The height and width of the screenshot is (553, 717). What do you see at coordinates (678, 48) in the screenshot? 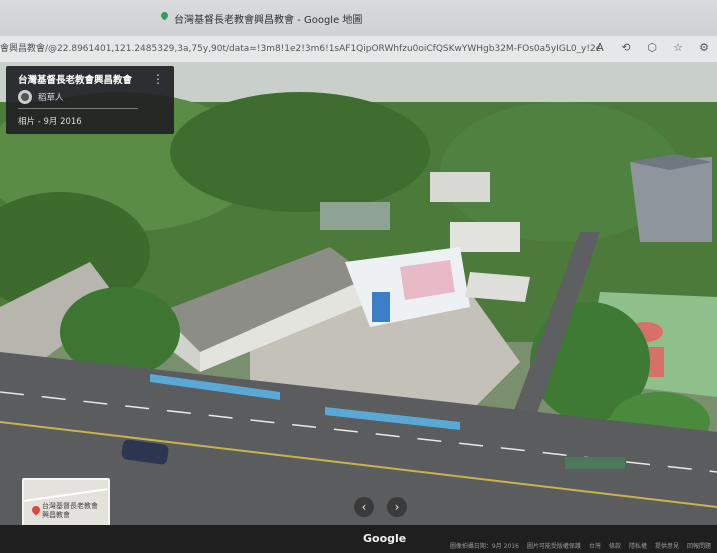
I see `favorite-star-icon: ☆` at bounding box center [678, 48].